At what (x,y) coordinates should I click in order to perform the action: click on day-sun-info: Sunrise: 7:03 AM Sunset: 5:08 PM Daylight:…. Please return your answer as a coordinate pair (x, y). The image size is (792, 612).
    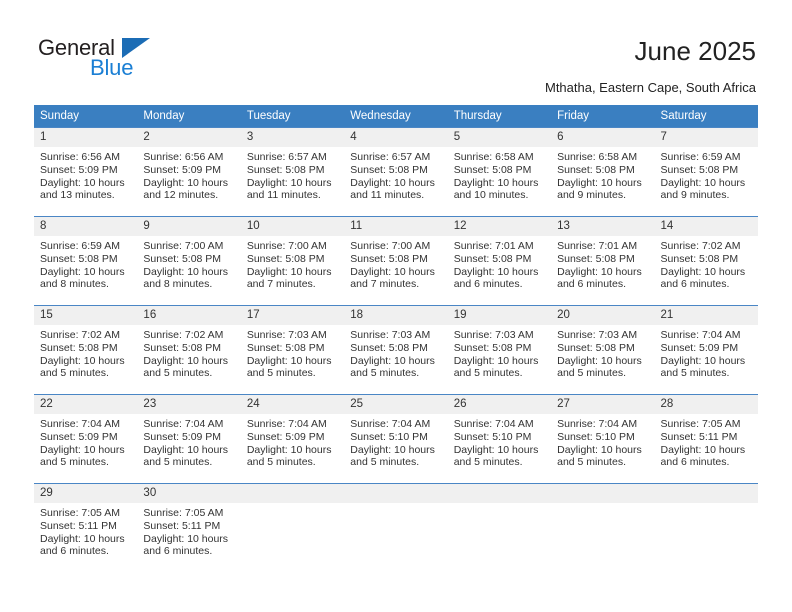
    Looking at the image, I should click on (602, 352).